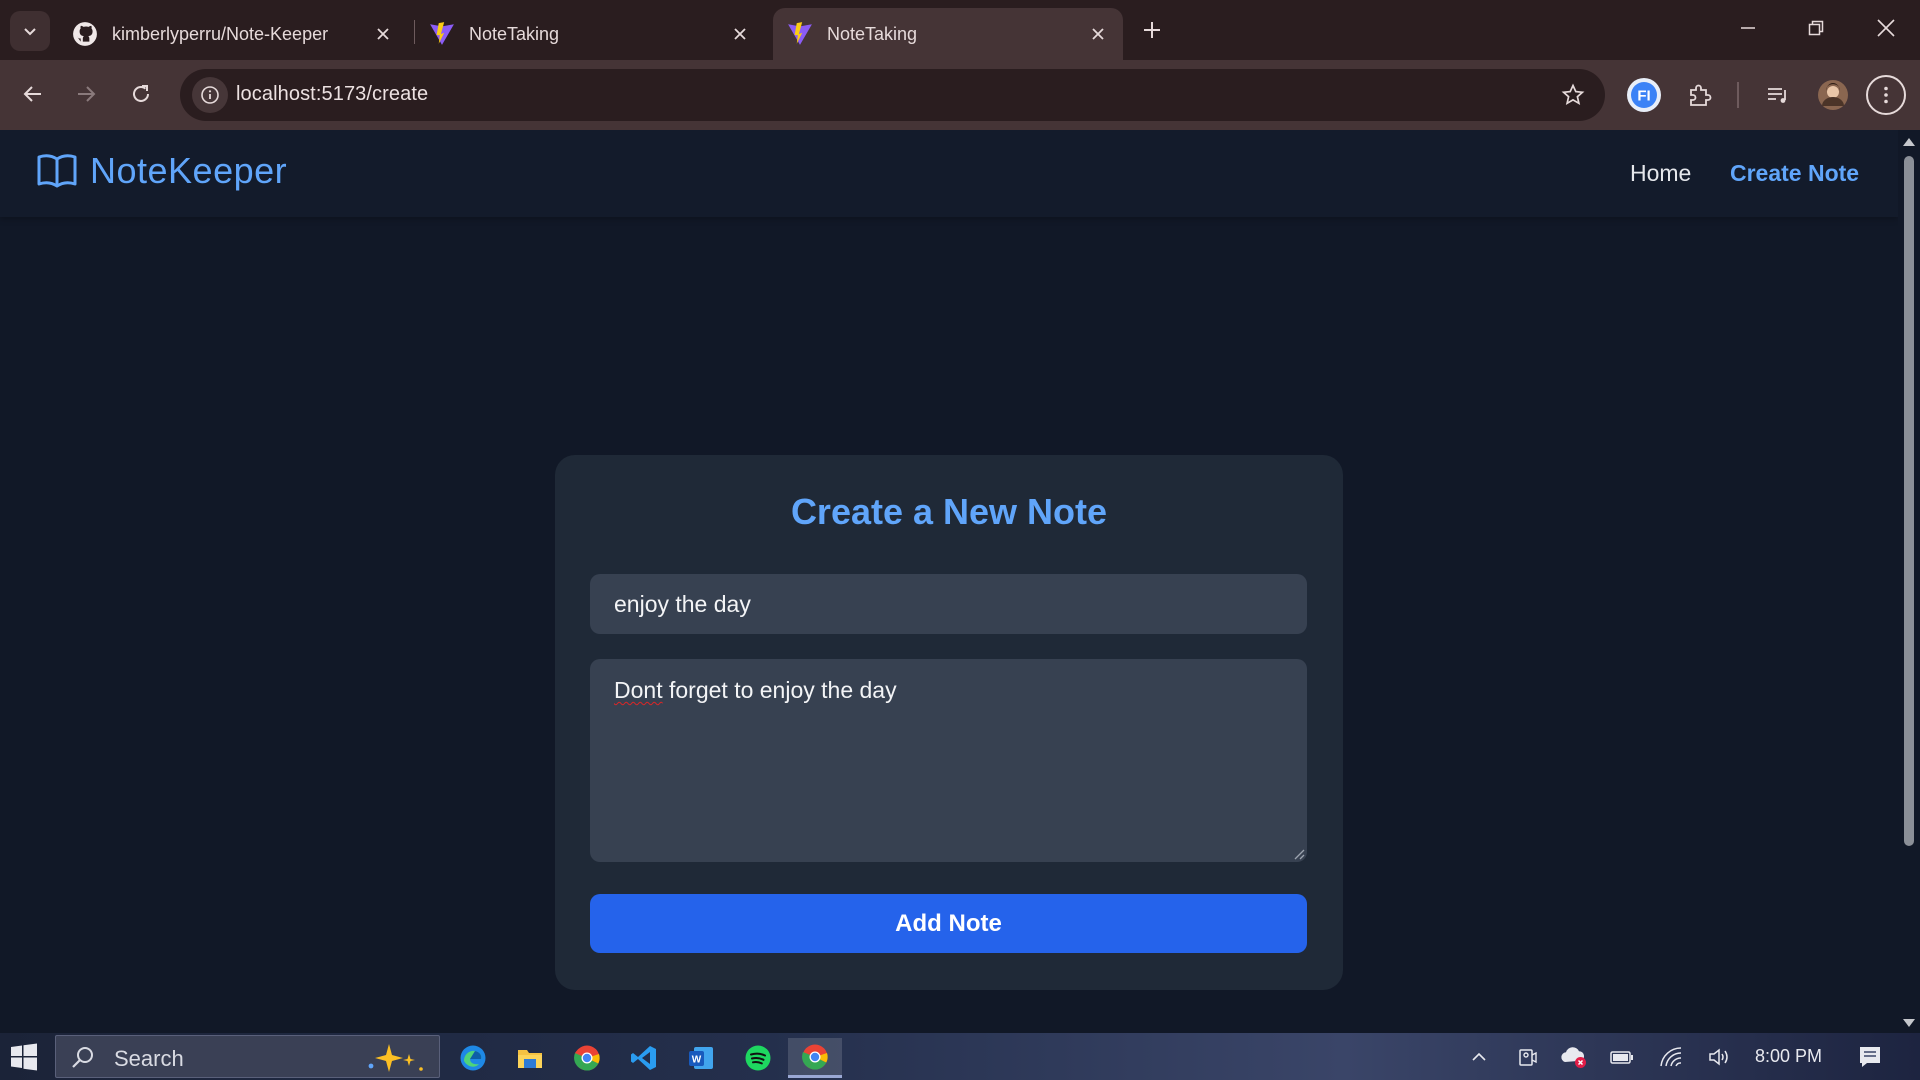 The width and height of the screenshot is (1920, 1080). I want to click on chevron-up-icon, so click(1479, 1056).